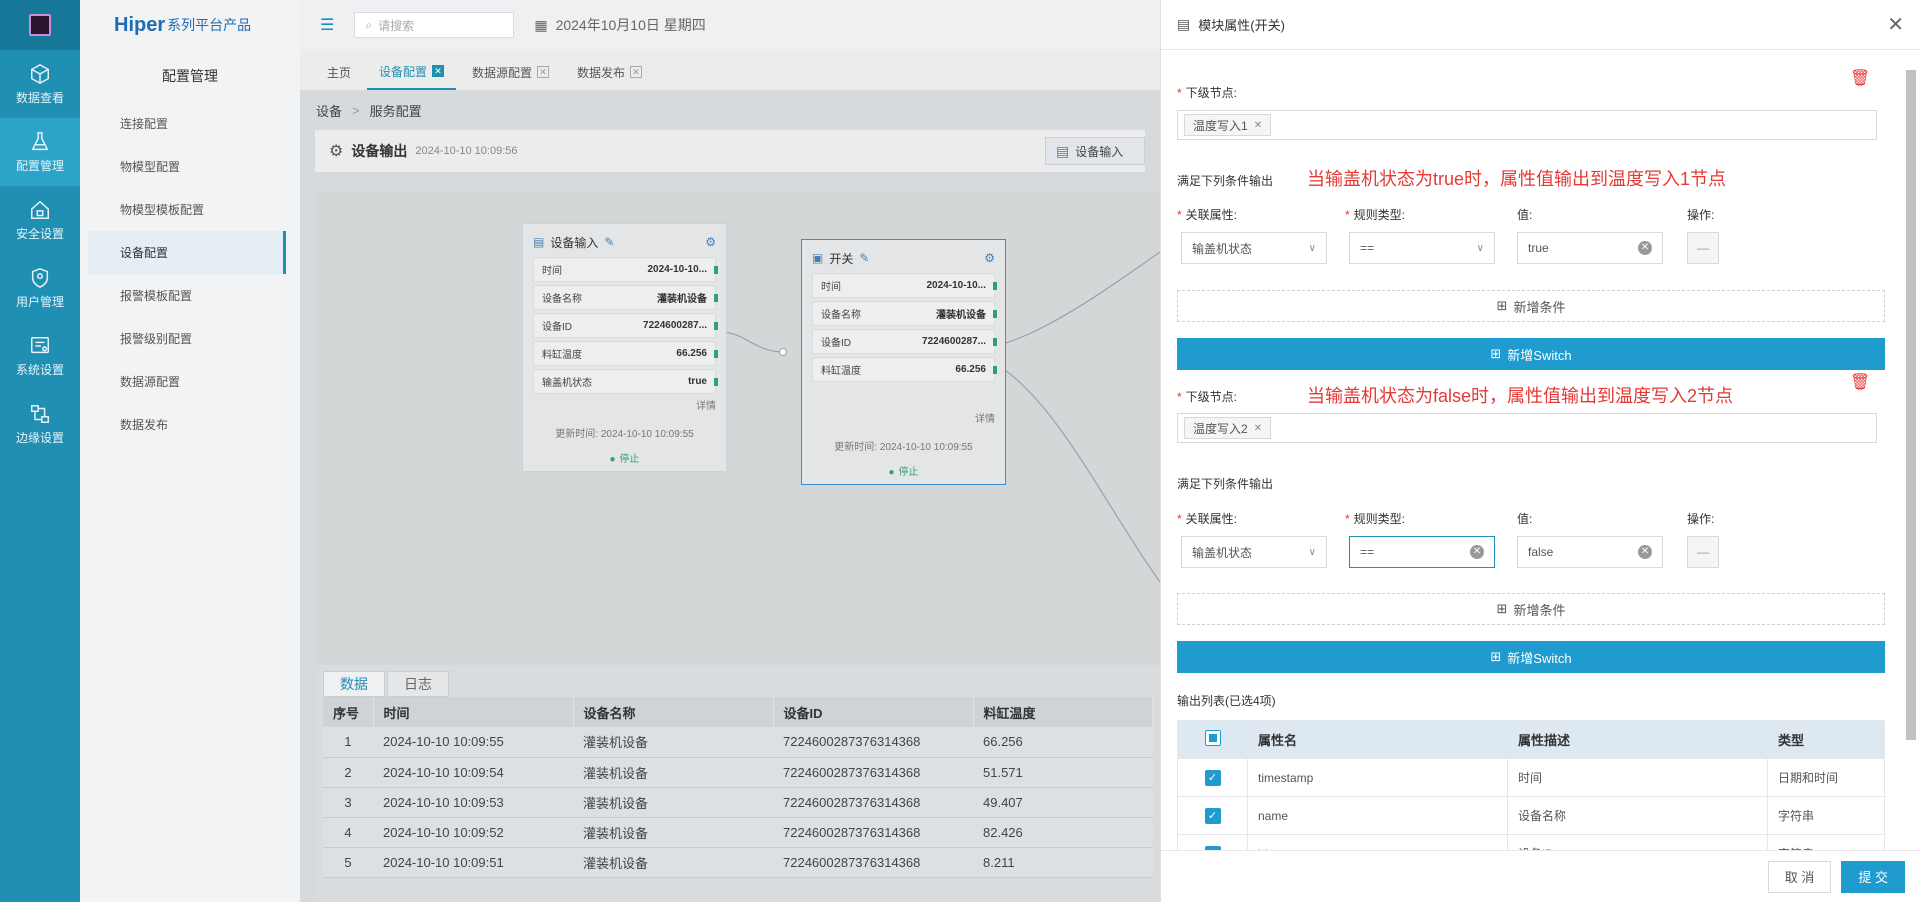  I want to click on cancel-button: 取 消, so click(1799, 876).